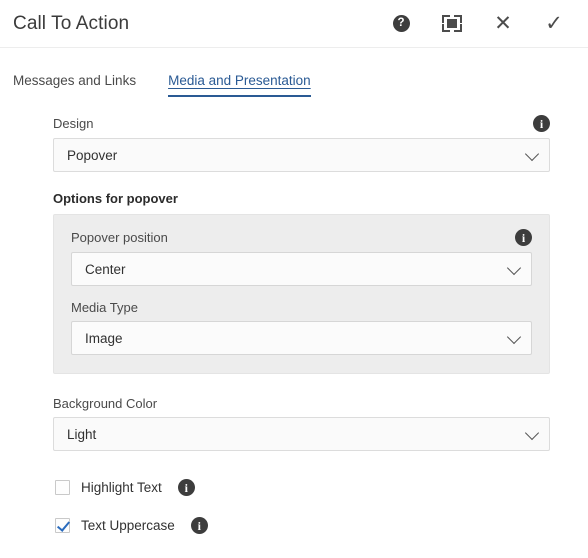 The height and width of the screenshot is (558, 588). I want to click on page-title: Call To Action, so click(71, 23).